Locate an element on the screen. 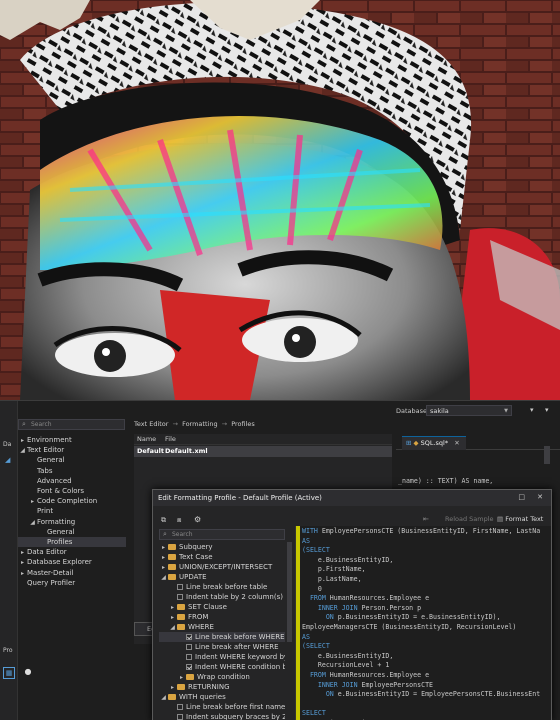 This screenshot has height=720, width=560. options-tree-item: Font & Colors is located at coordinates (72, 491).